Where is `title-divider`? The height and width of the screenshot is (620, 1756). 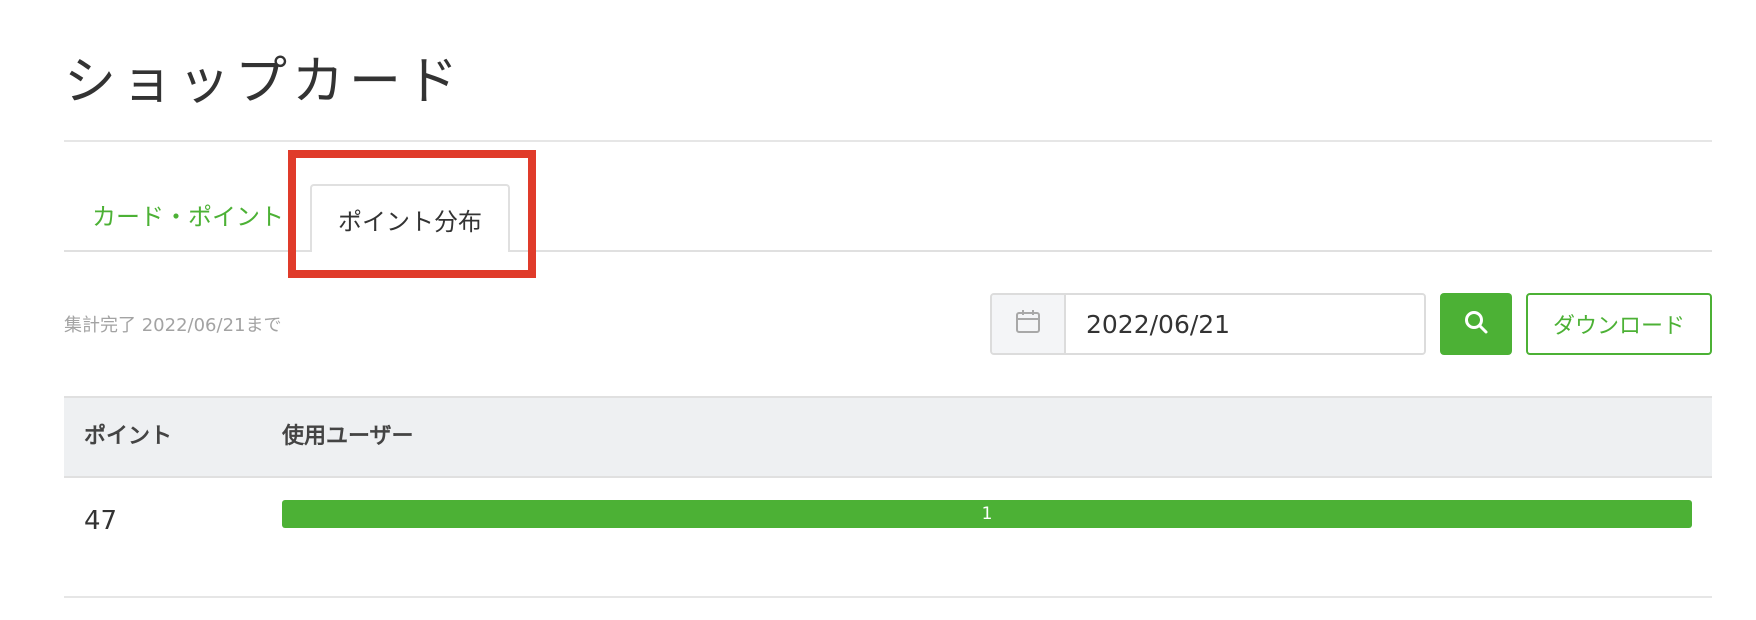 title-divider is located at coordinates (888, 141).